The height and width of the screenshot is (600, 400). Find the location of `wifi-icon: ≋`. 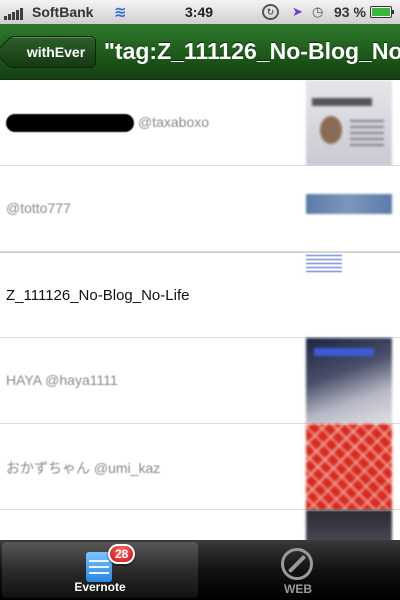

wifi-icon: ≋ is located at coordinates (120, 12).